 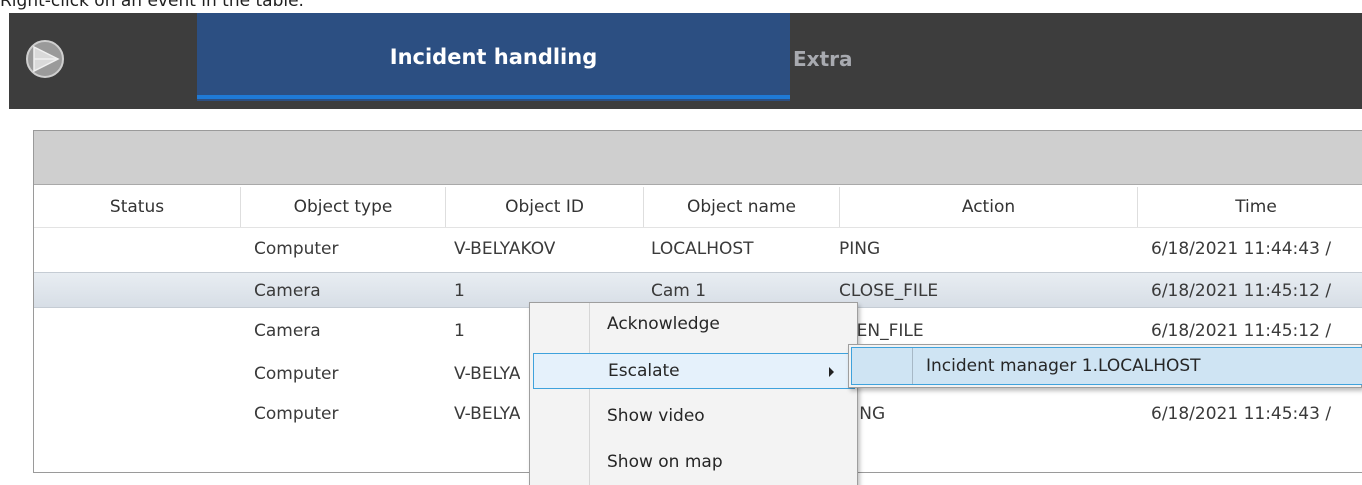 I want to click on cell-object-id: V-BELYAKOV, so click(x=505, y=249).